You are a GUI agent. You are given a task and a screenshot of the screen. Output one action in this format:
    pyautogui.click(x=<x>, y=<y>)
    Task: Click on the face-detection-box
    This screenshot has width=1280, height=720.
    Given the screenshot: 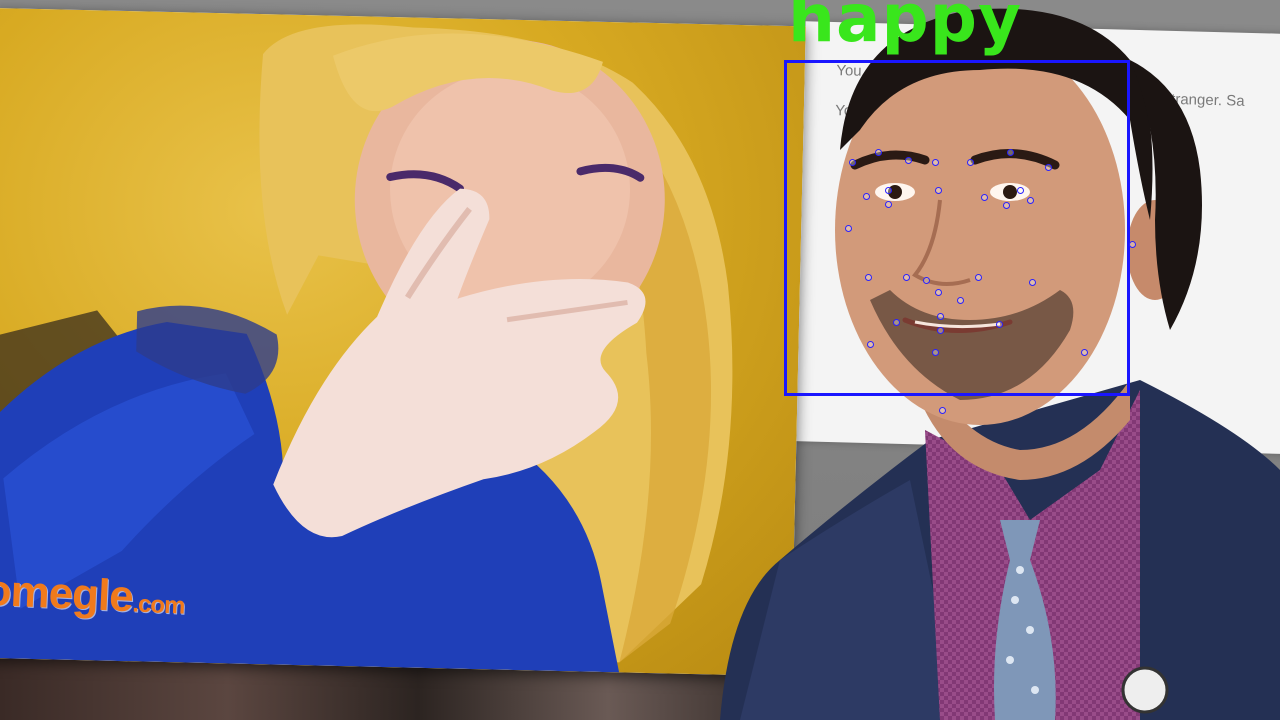 What is the action you would take?
    pyautogui.click(x=957, y=228)
    